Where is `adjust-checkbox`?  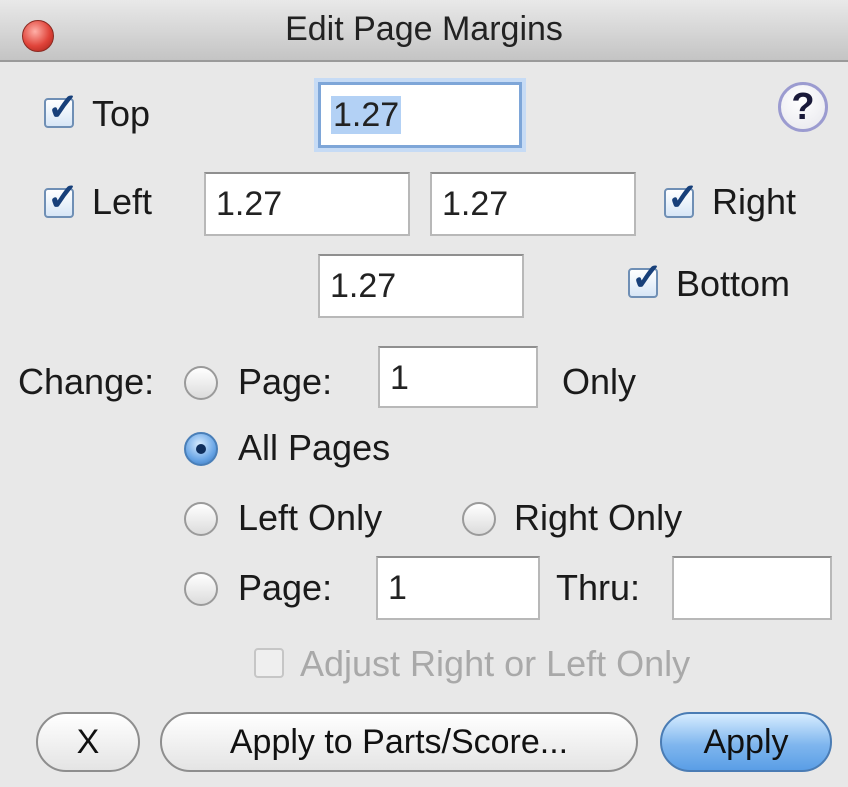 adjust-checkbox is located at coordinates (269, 663).